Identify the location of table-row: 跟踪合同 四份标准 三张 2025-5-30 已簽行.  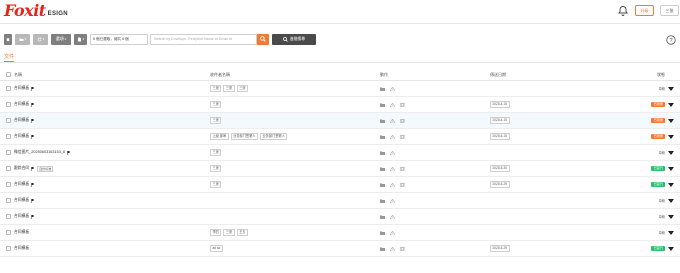
(340, 169).